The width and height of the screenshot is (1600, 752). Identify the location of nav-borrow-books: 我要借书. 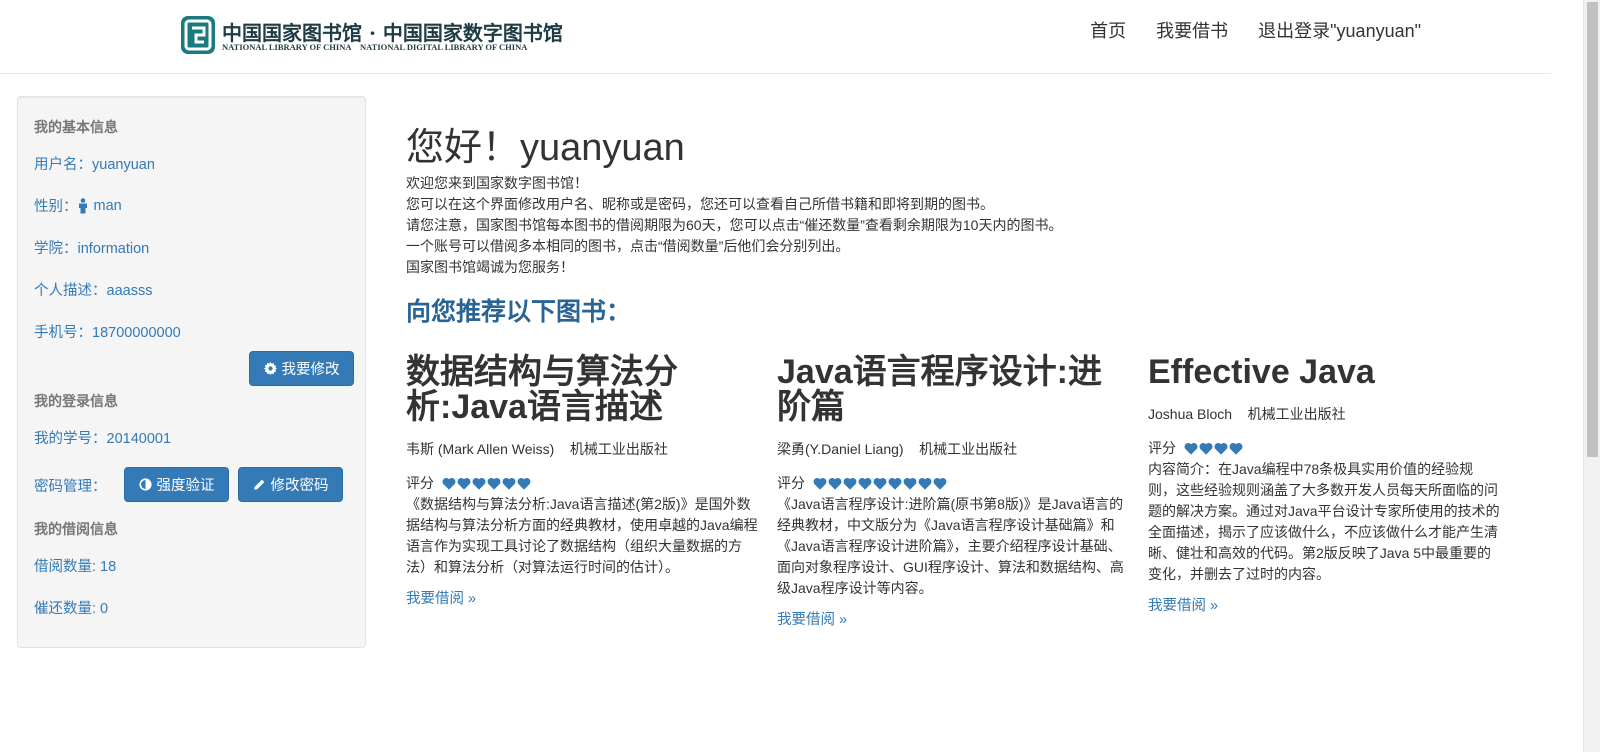
(1192, 31).